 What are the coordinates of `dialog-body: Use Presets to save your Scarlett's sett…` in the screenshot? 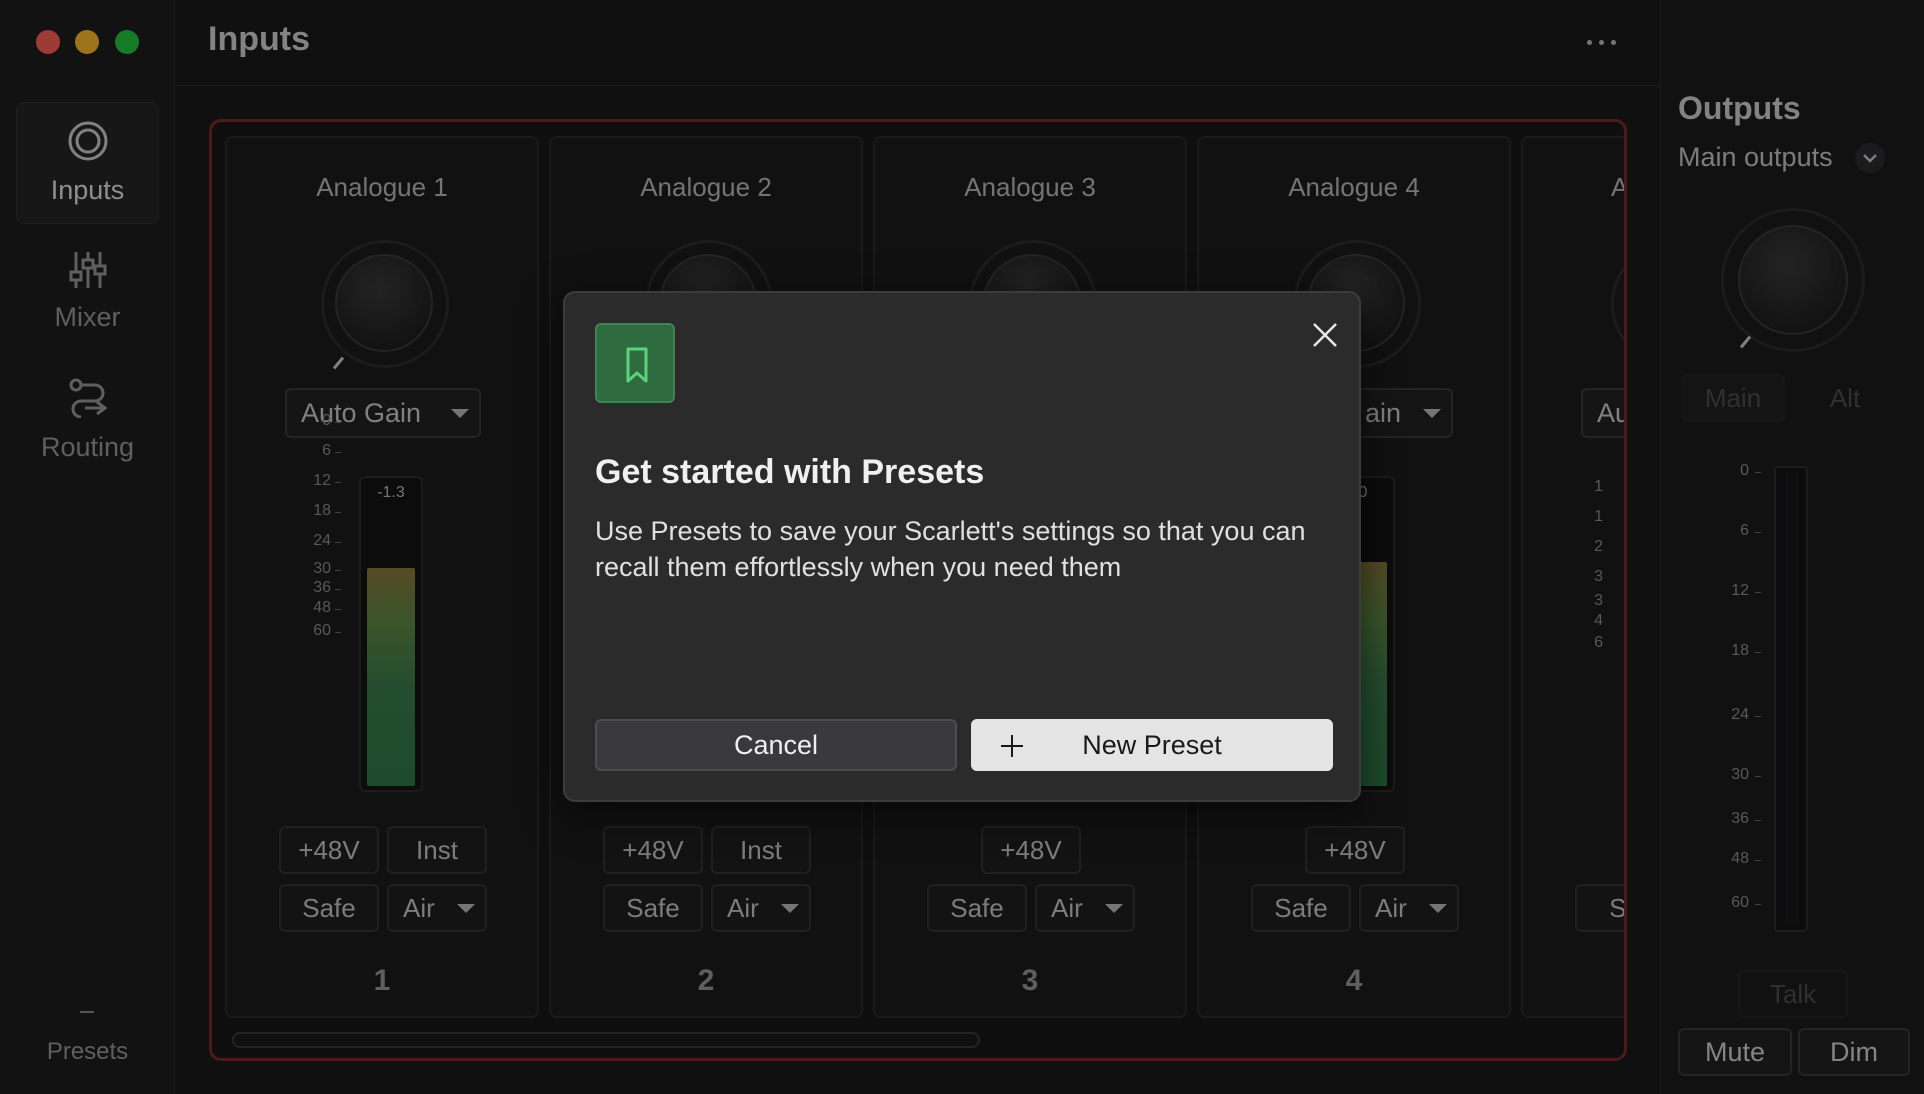 It's located at (965, 549).